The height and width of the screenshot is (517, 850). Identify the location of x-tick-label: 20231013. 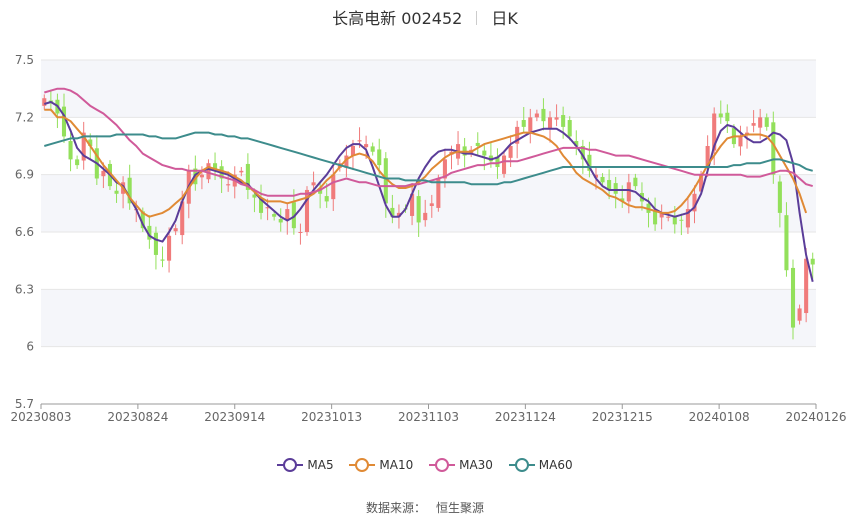
(331, 417).